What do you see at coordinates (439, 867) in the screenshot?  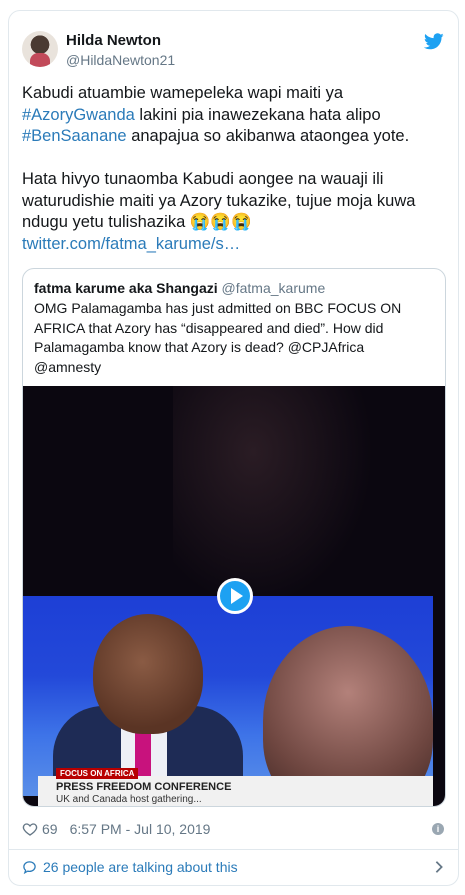 I see `chevron-right-icon` at bounding box center [439, 867].